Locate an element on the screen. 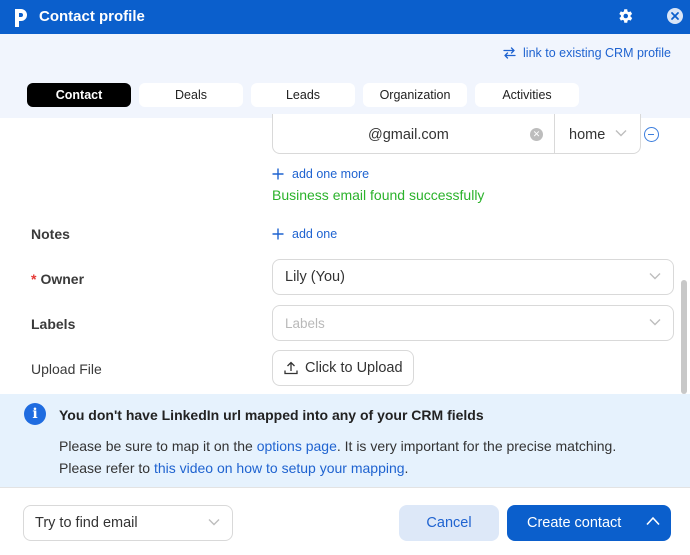 The width and height of the screenshot is (690, 555). owner-select: Lily (You) is located at coordinates (473, 277).